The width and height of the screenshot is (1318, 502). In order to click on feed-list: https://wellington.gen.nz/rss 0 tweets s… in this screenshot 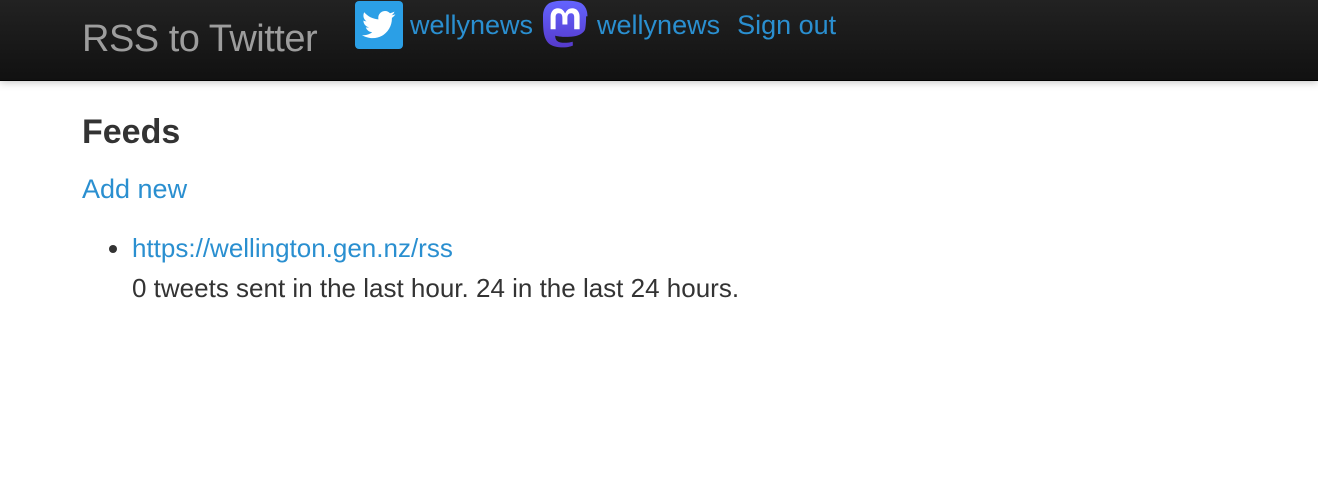, I will do `click(657, 268)`.